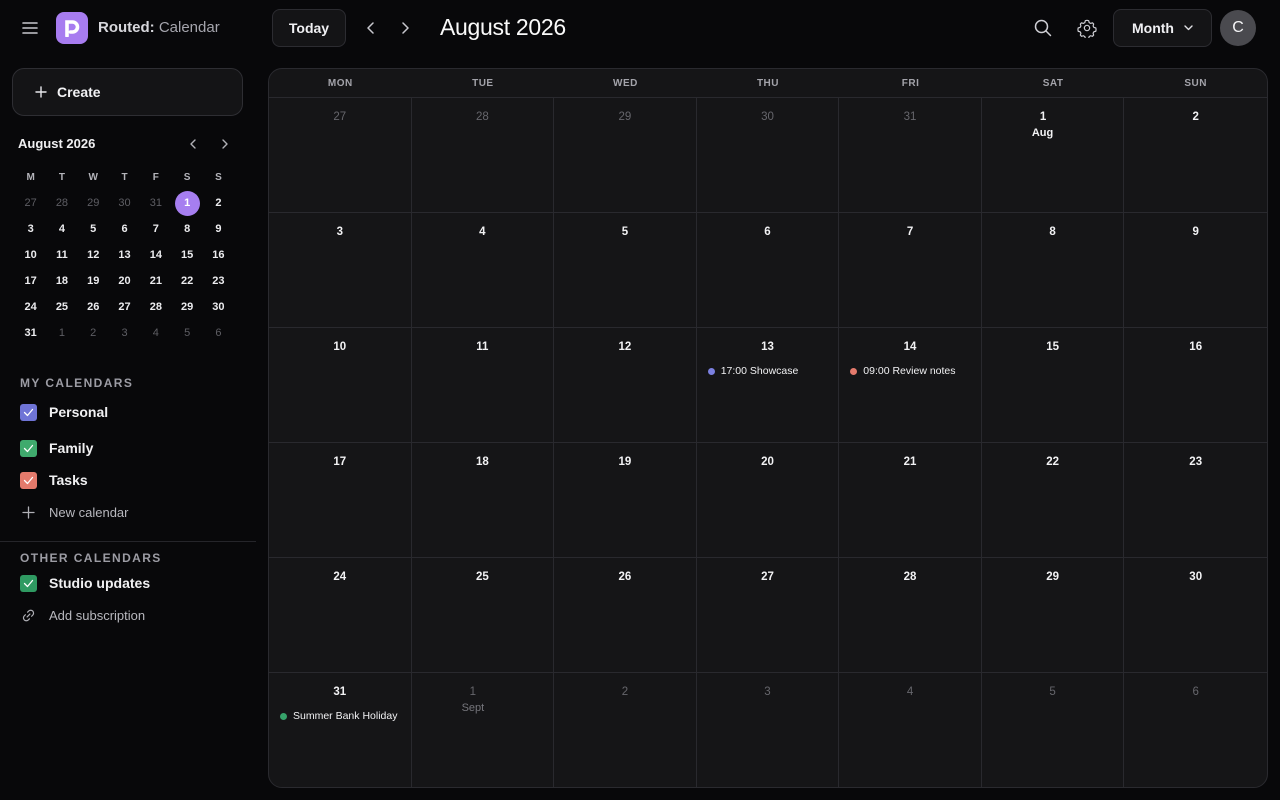 Image resolution: width=1280 pixels, height=800 pixels. What do you see at coordinates (61, 333) in the screenshot?
I see `mini-day: 1` at bounding box center [61, 333].